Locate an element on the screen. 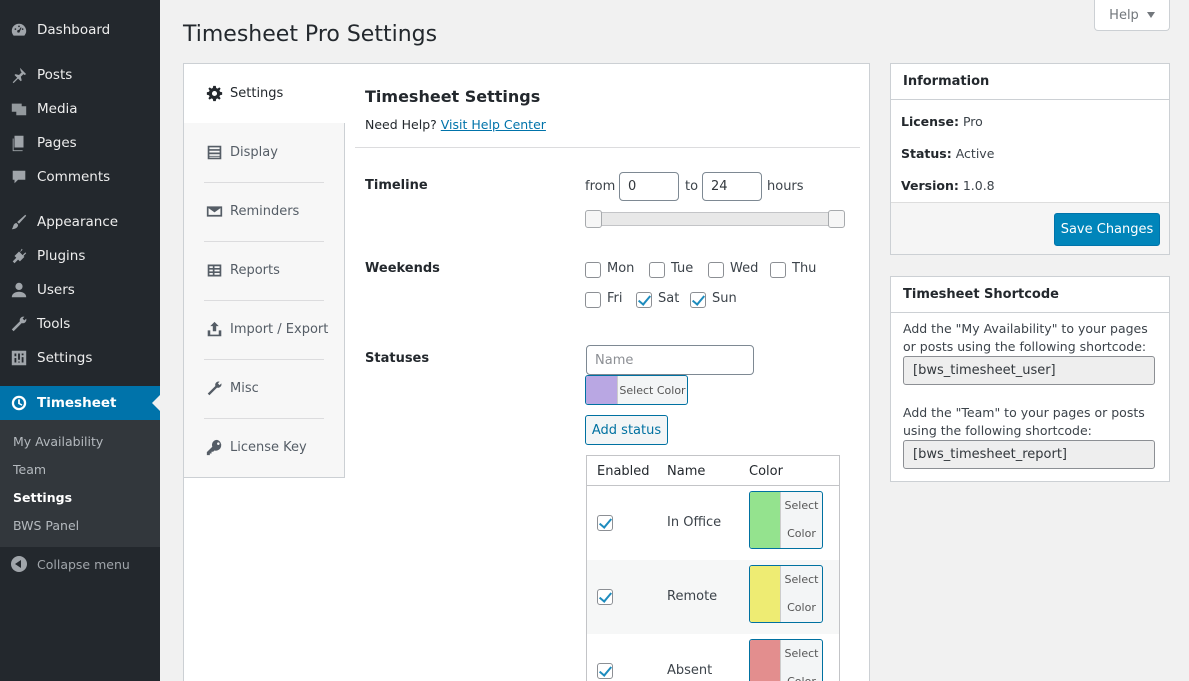 This screenshot has width=1189, height=681. sidebar-item-label: Pages is located at coordinates (57, 143).